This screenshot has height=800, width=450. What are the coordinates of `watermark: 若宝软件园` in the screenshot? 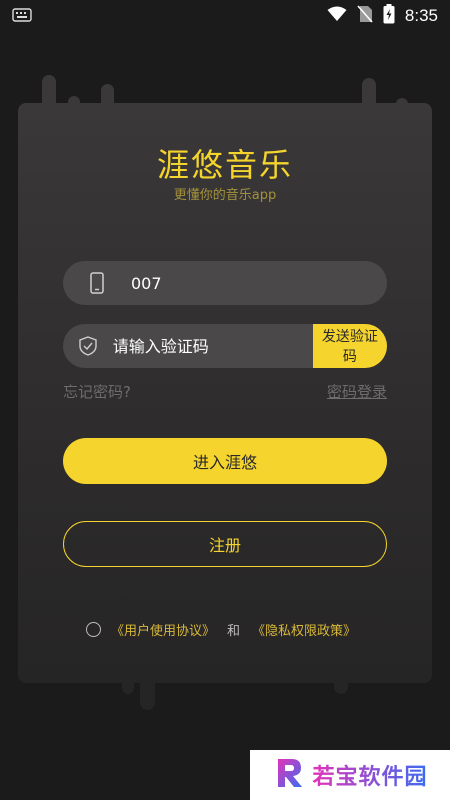 It's located at (350, 775).